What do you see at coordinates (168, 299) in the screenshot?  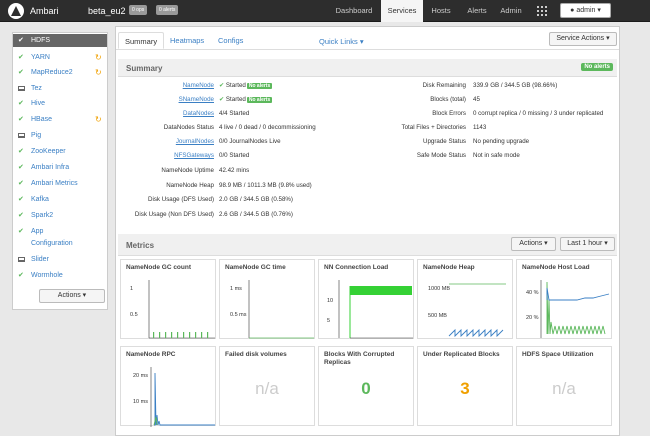 I see `metric-card-gc-count: NameNode GC count 1 0.5` at bounding box center [168, 299].